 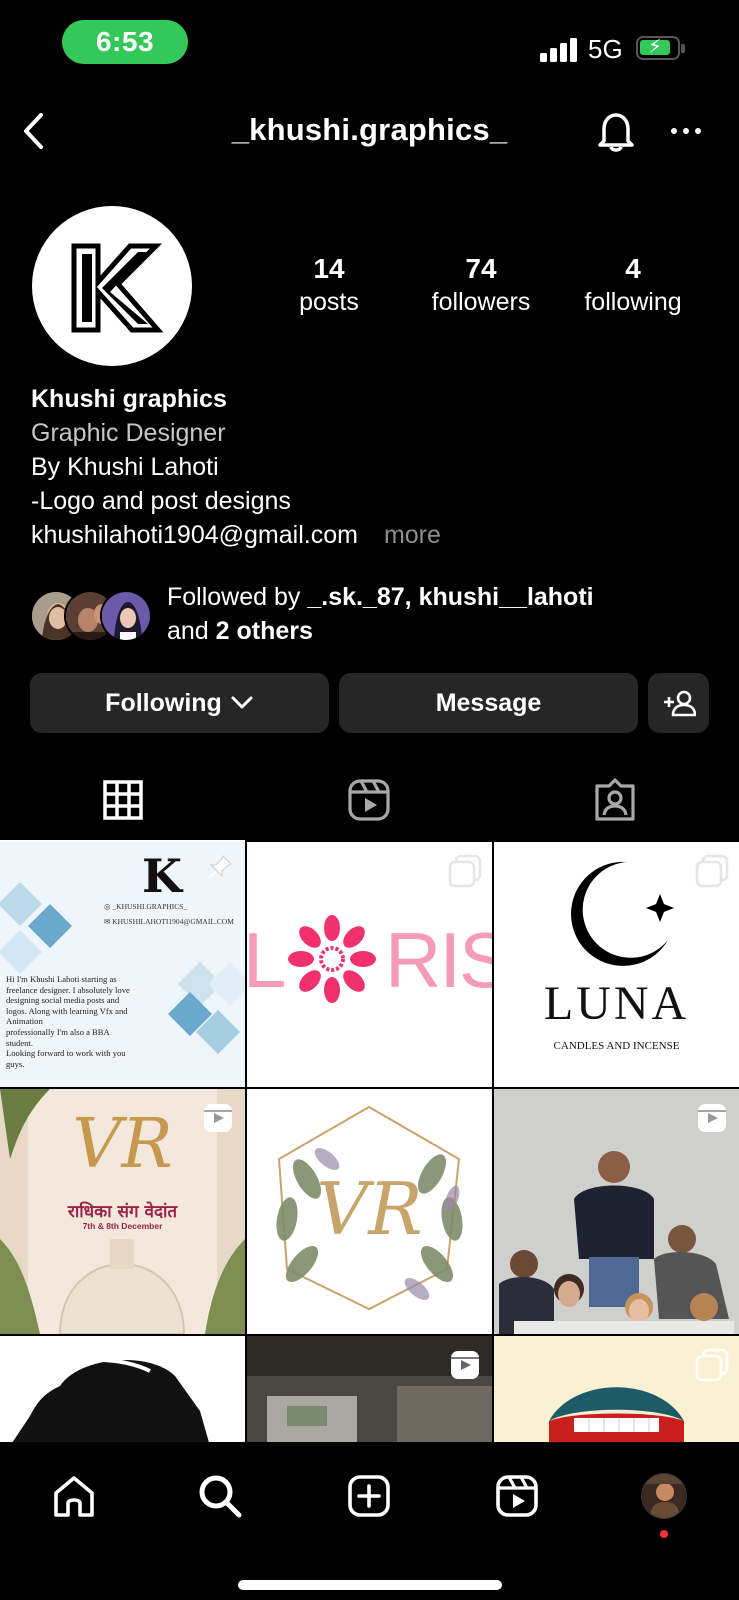 What do you see at coordinates (481, 302) in the screenshot?
I see `followers-count-label: followers` at bounding box center [481, 302].